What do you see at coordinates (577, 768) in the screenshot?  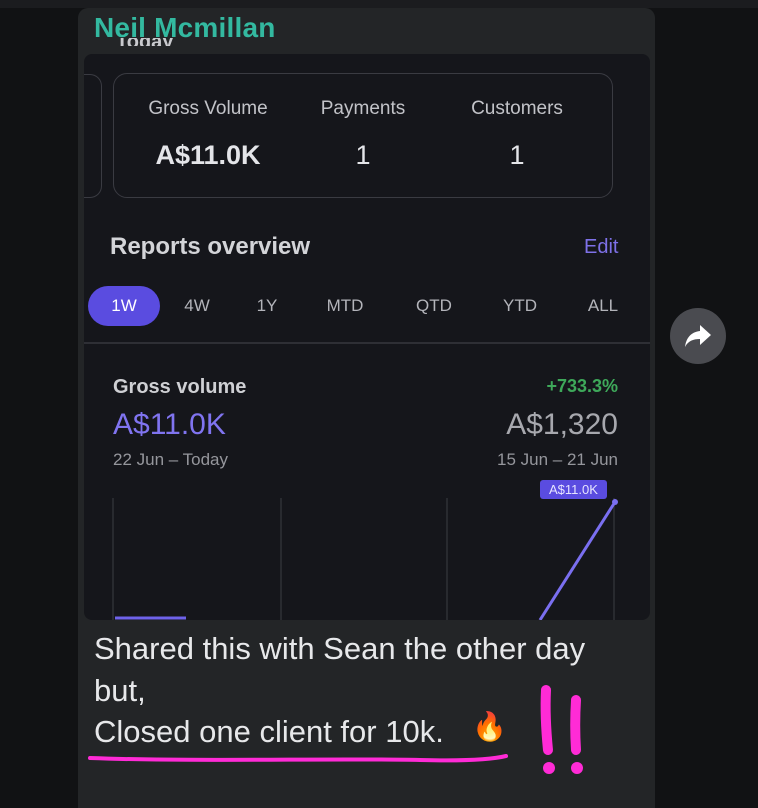 I see `exclamation-dot-right` at bounding box center [577, 768].